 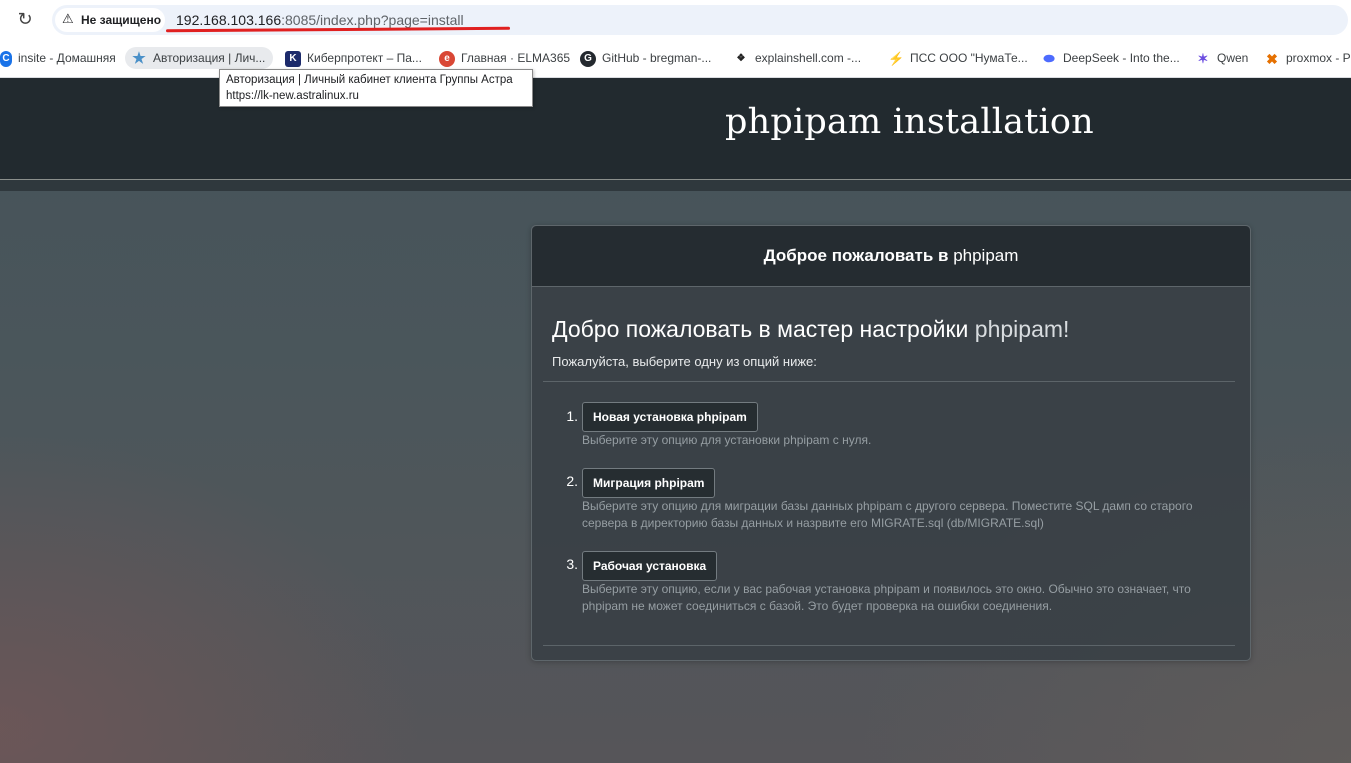 What do you see at coordinates (293, 58) in the screenshot?
I see `cyberprotect-icon: K` at bounding box center [293, 58].